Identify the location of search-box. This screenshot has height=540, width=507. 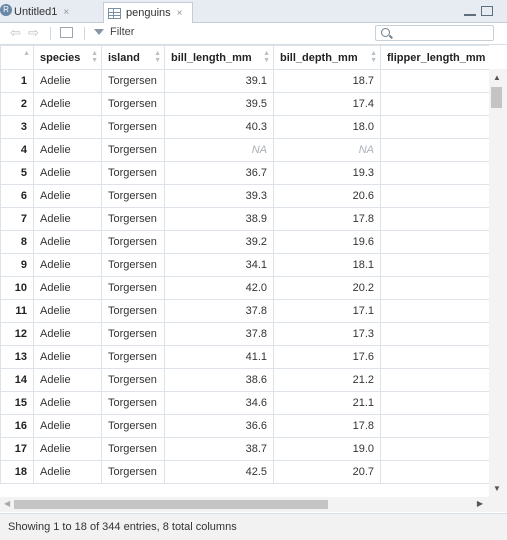
(434, 33).